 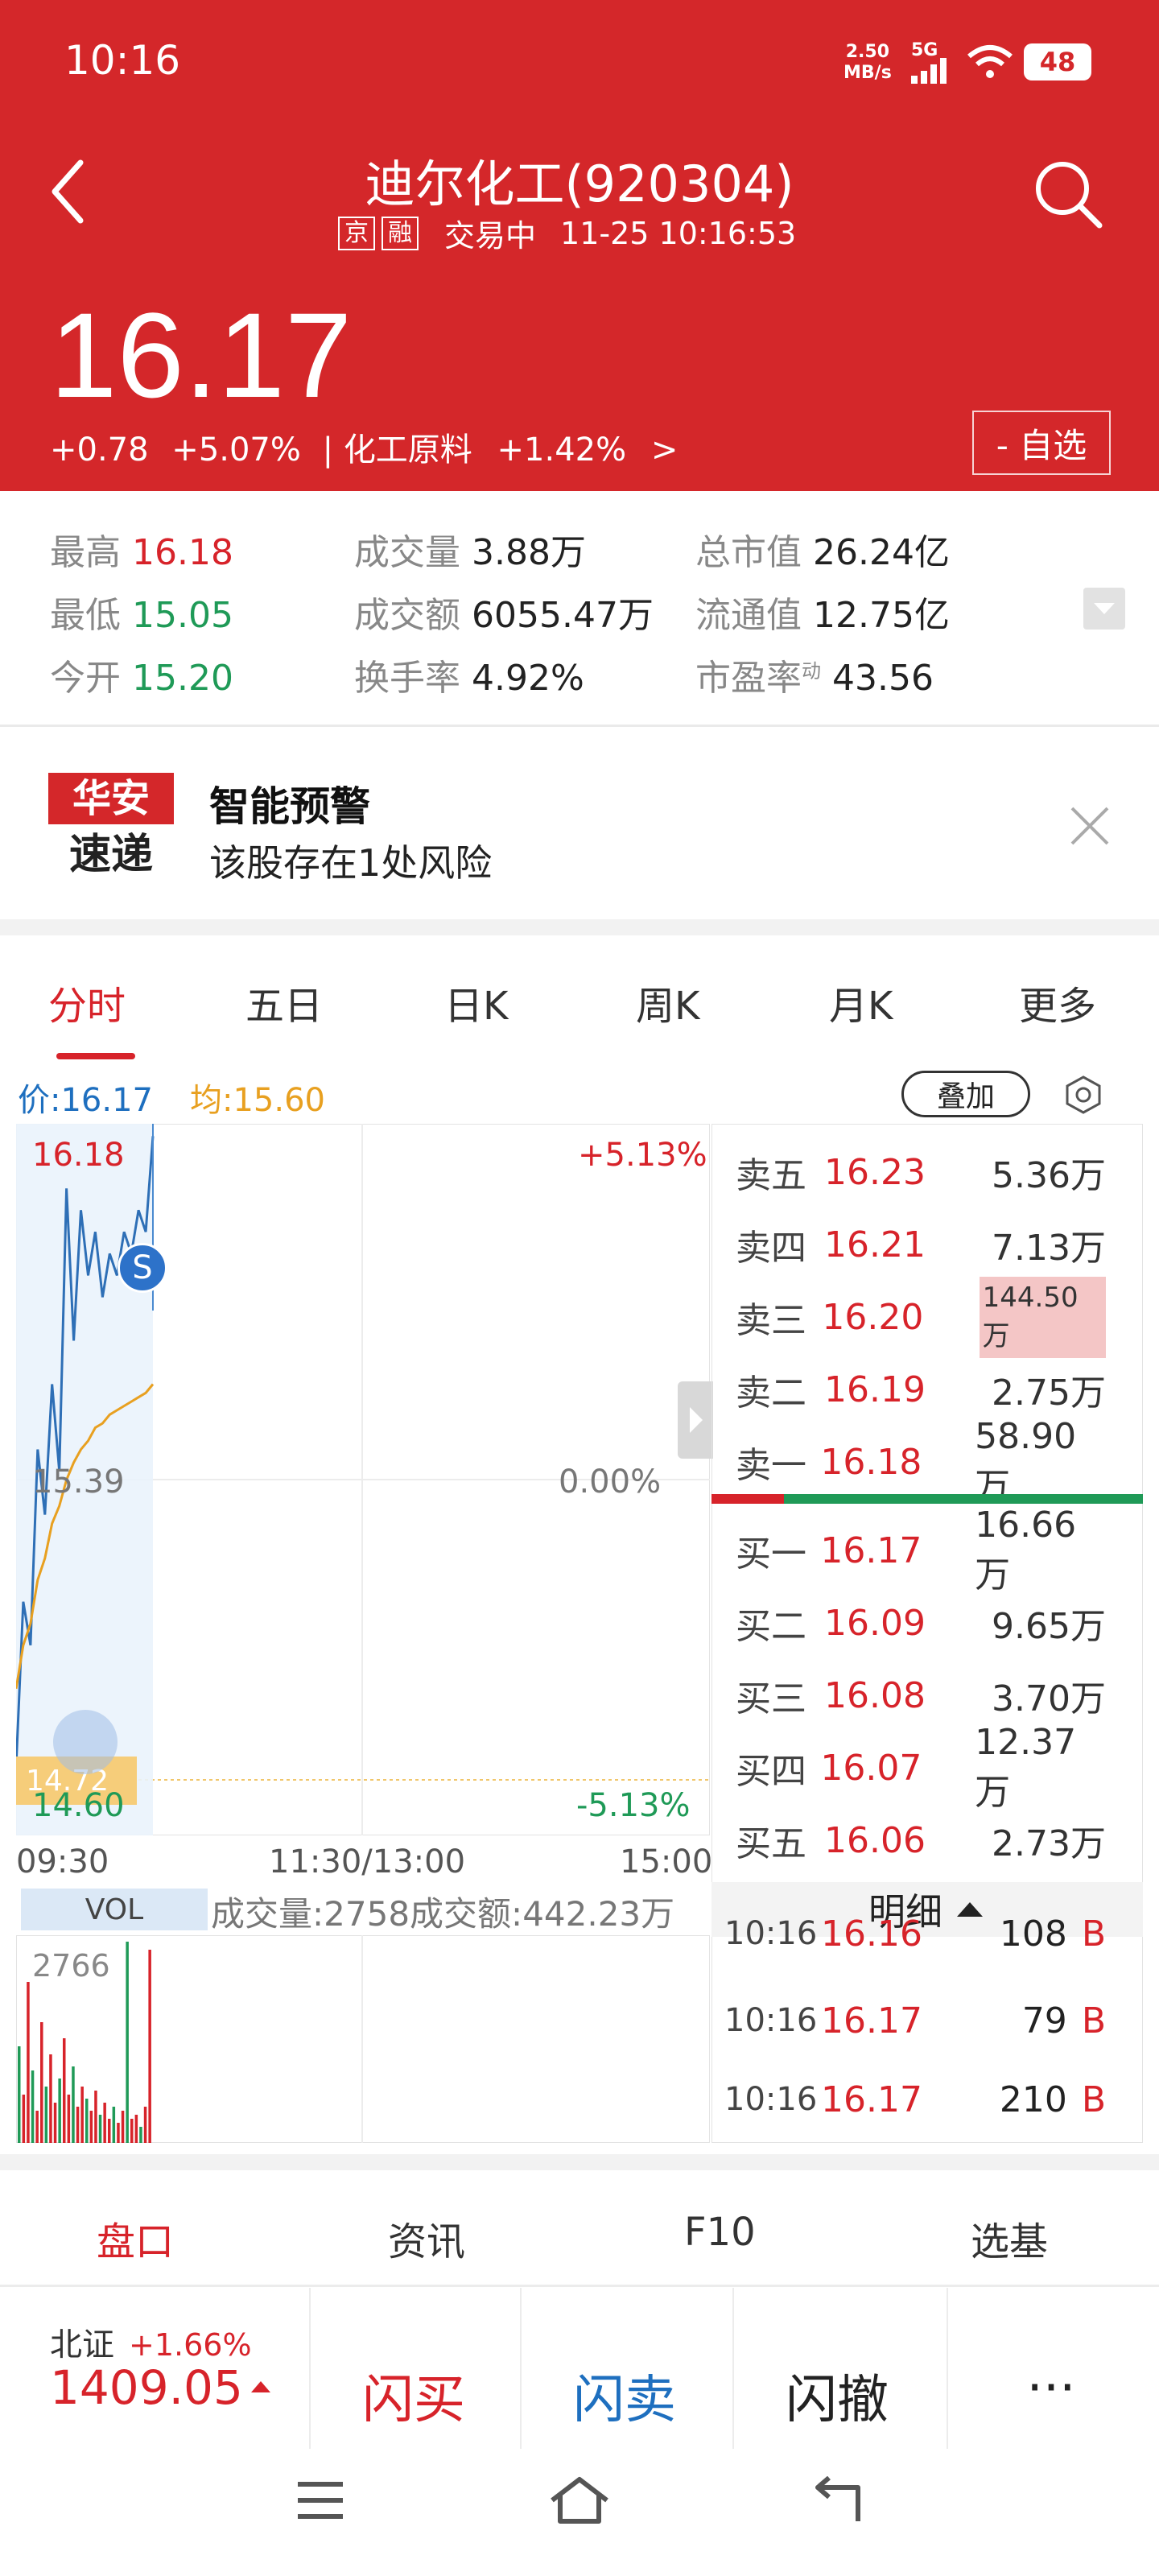 I want to click on menu-icon, so click(x=320, y=2500).